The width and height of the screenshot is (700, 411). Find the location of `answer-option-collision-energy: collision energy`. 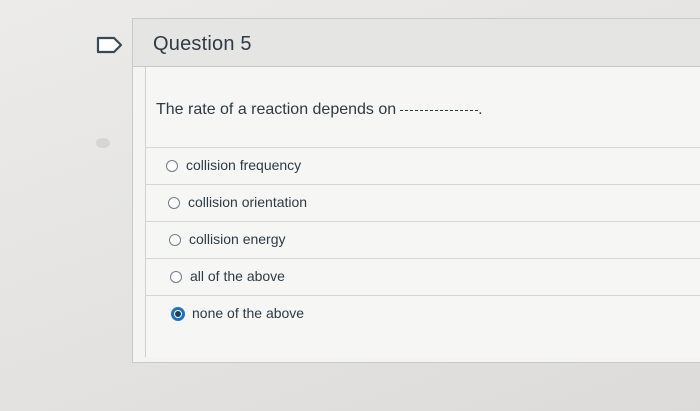

answer-option-collision-energy: collision energy is located at coordinates (423, 239).